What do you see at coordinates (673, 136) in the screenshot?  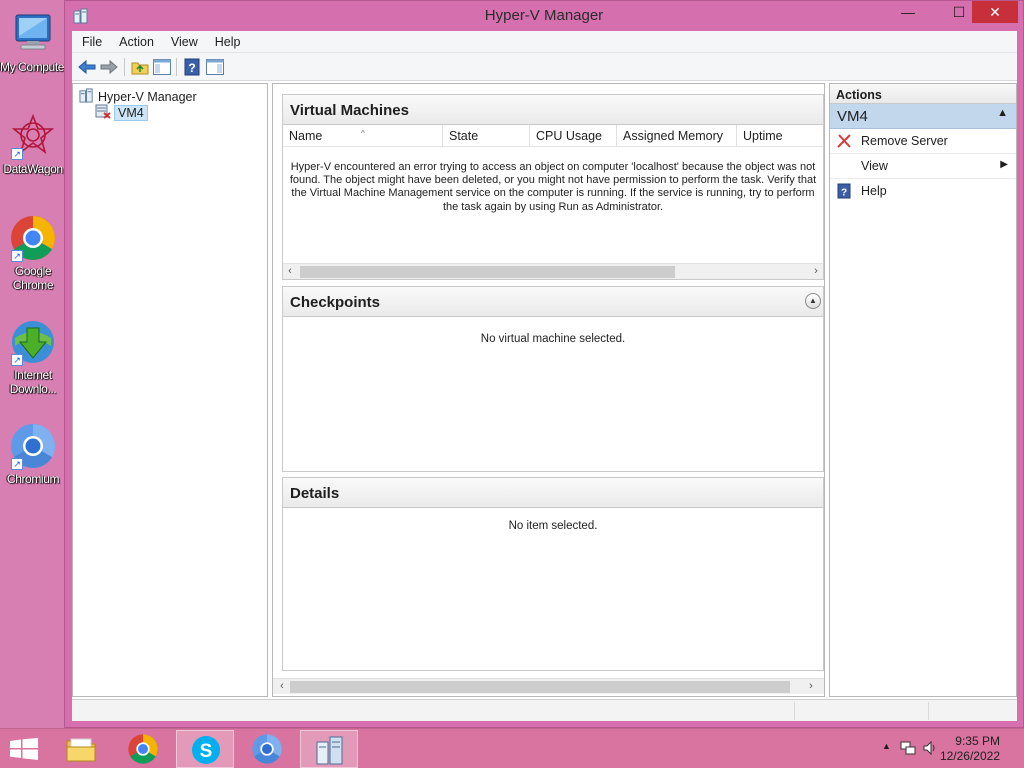 I see `column-header-assigned-memory: Assigned Memory` at bounding box center [673, 136].